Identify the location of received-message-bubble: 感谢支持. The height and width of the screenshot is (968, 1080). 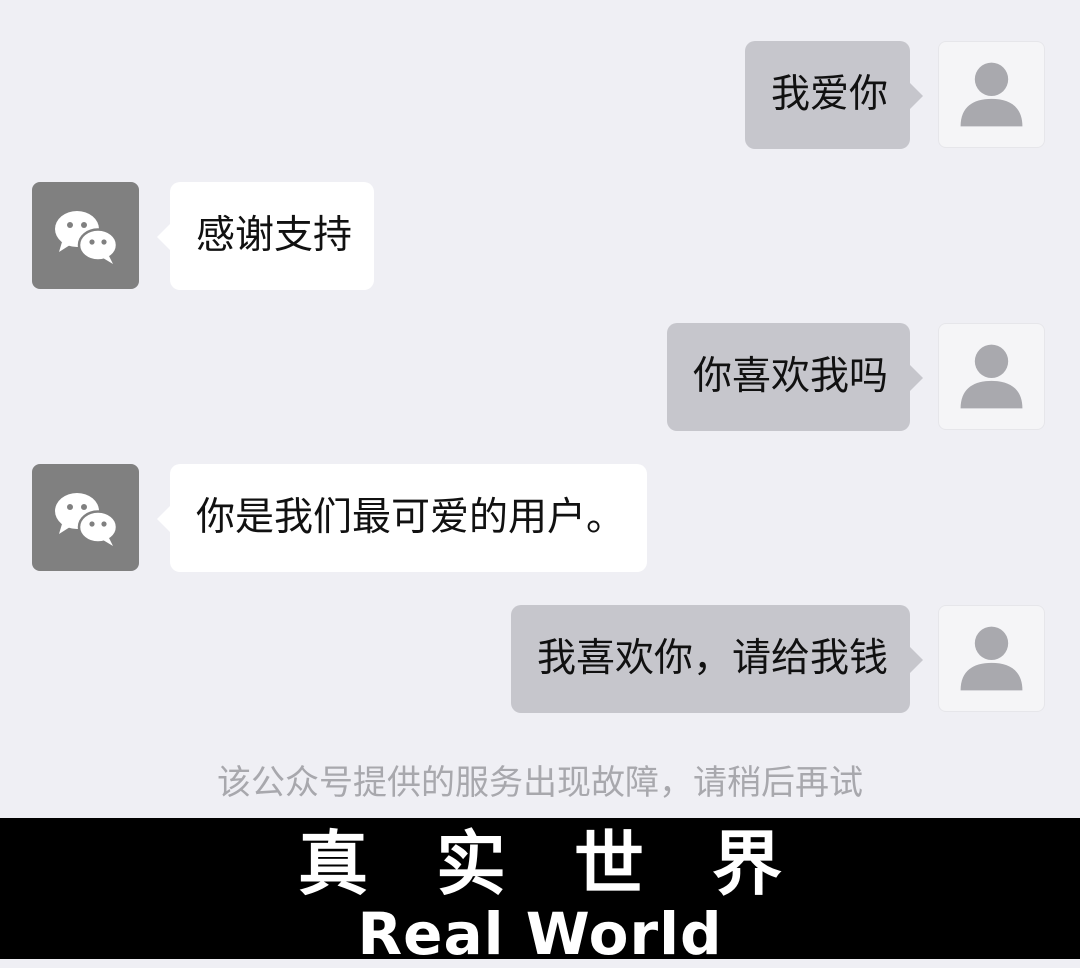
(265, 236).